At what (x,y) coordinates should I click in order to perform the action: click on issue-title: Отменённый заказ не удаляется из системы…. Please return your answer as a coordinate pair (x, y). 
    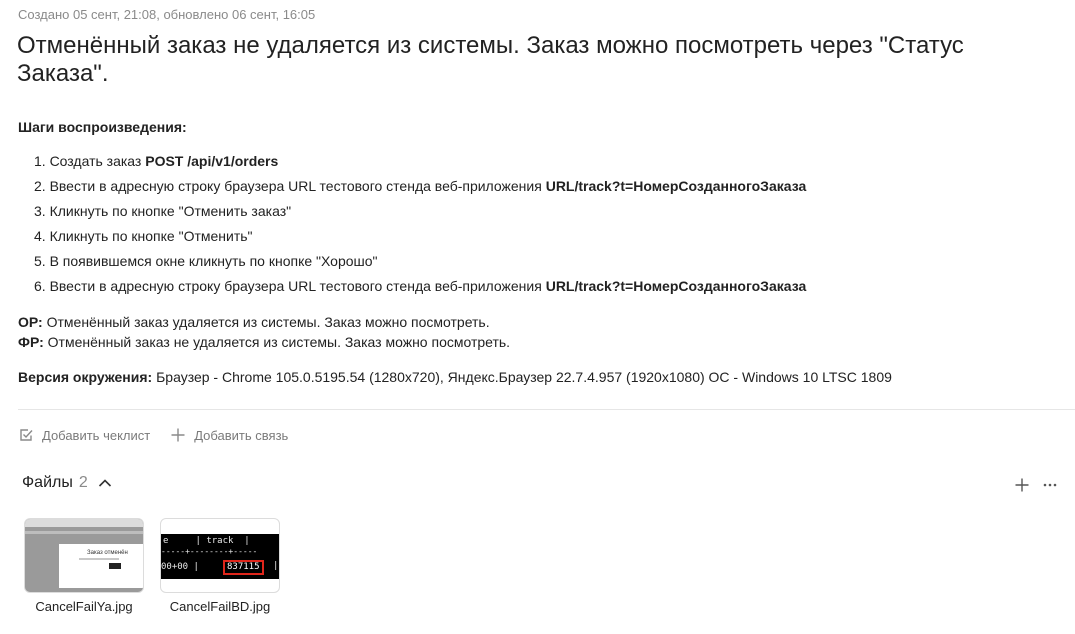
    Looking at the image, I should click on (522, 60).